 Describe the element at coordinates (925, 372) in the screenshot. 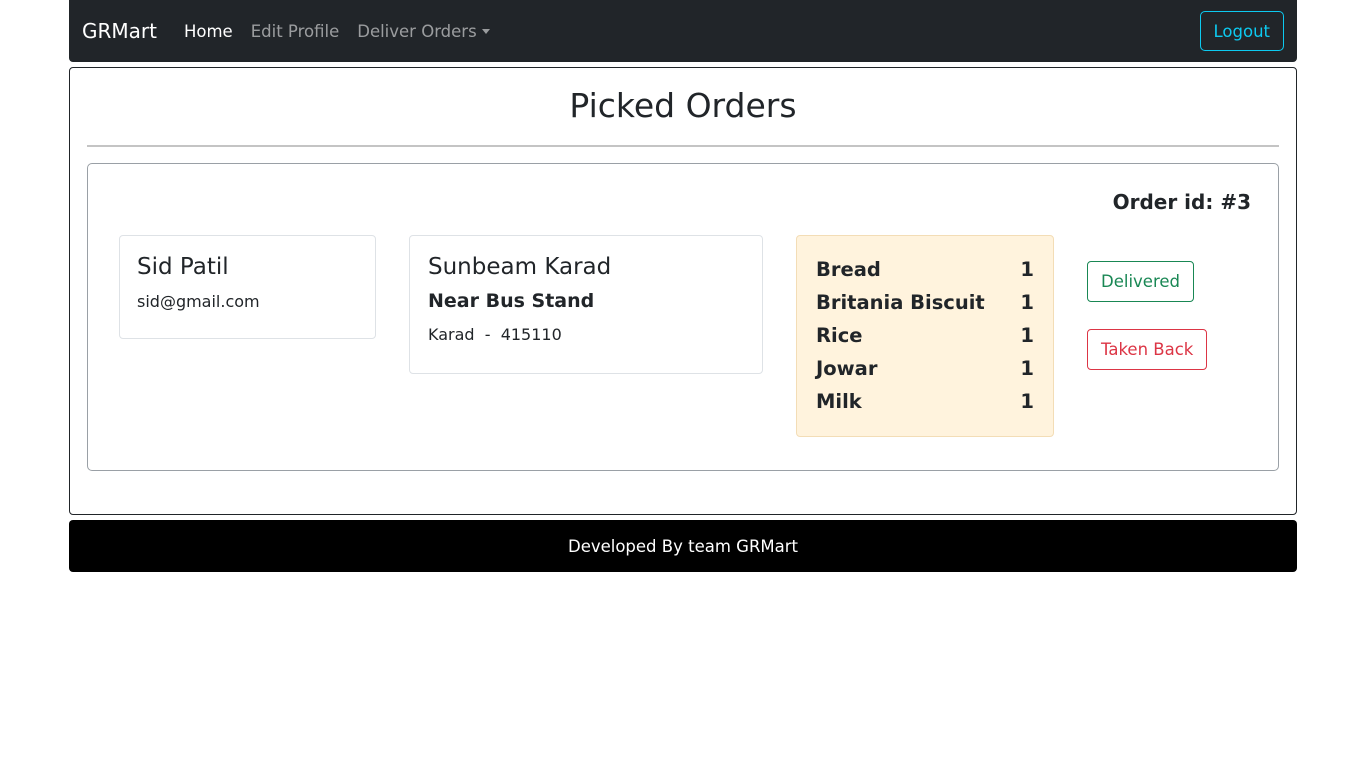

I see `item-row: Jowar 1` at that location.